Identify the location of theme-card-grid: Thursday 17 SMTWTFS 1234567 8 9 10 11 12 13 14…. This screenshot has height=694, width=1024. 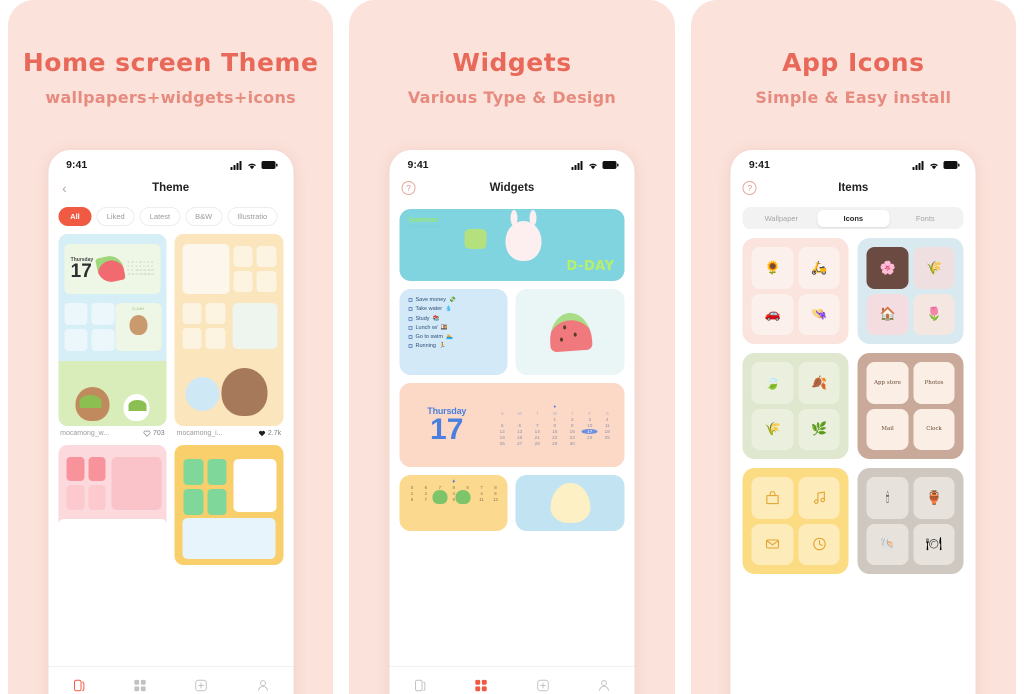
(170, 398).